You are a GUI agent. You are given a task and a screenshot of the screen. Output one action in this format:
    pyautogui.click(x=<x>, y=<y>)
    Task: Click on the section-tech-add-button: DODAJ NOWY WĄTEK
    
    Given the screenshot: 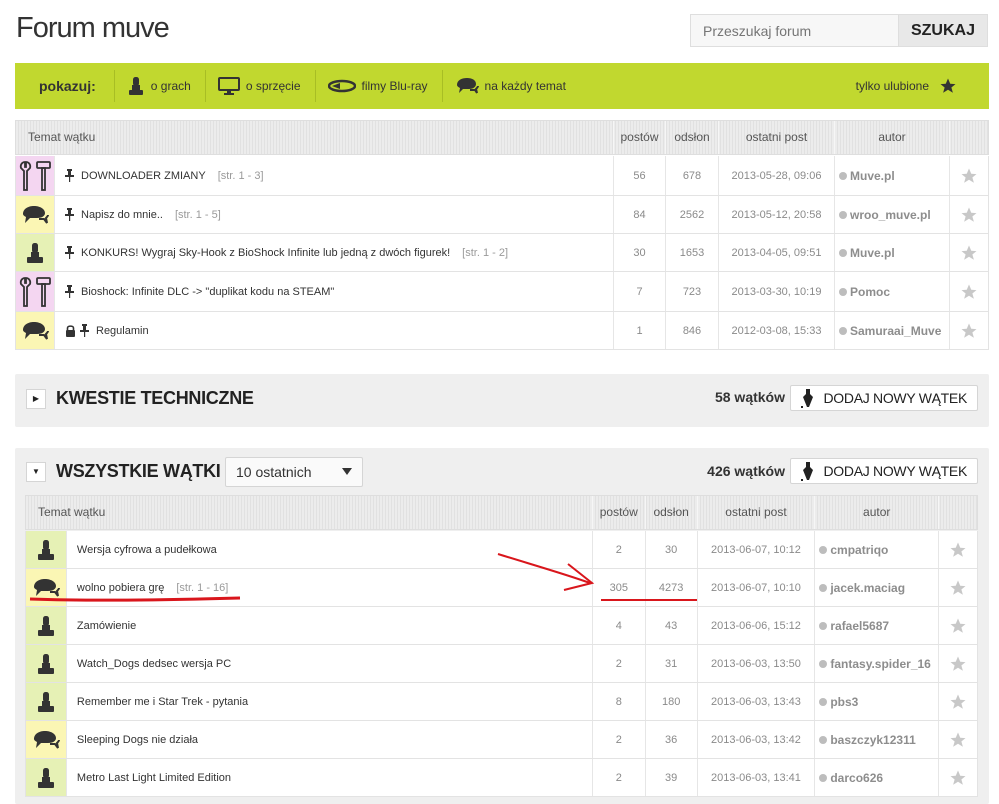 What is the action you would take?
    pyautogui.click(x=884, y=398)
    